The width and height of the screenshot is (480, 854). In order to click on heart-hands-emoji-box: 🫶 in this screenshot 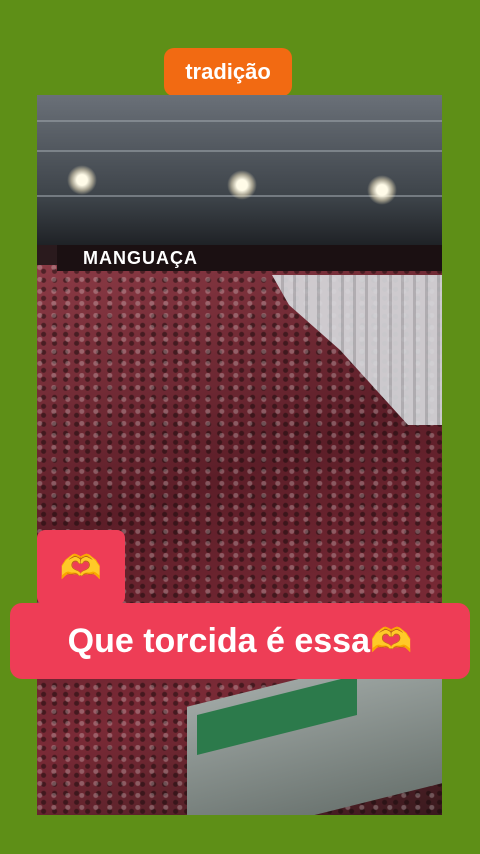, I will do `click(81, 567)`.